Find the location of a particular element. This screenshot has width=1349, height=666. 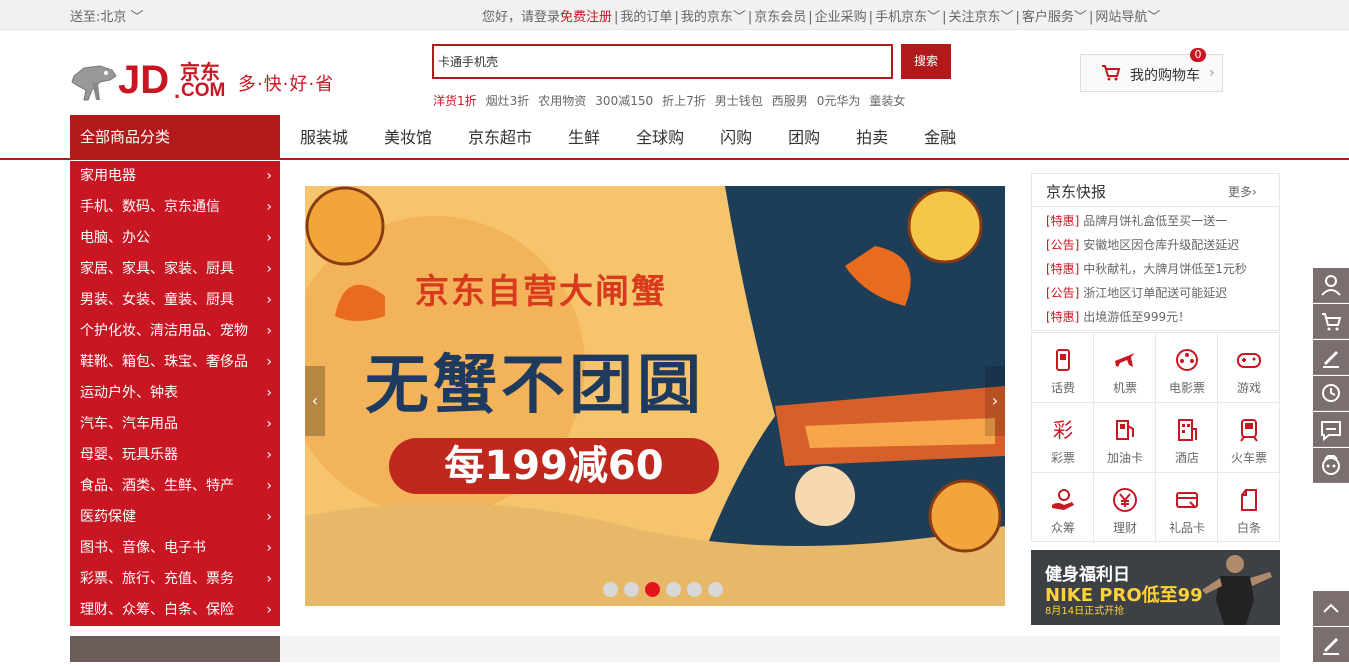

service-hotel: 酒店 is located at coordinates (1187, 438).